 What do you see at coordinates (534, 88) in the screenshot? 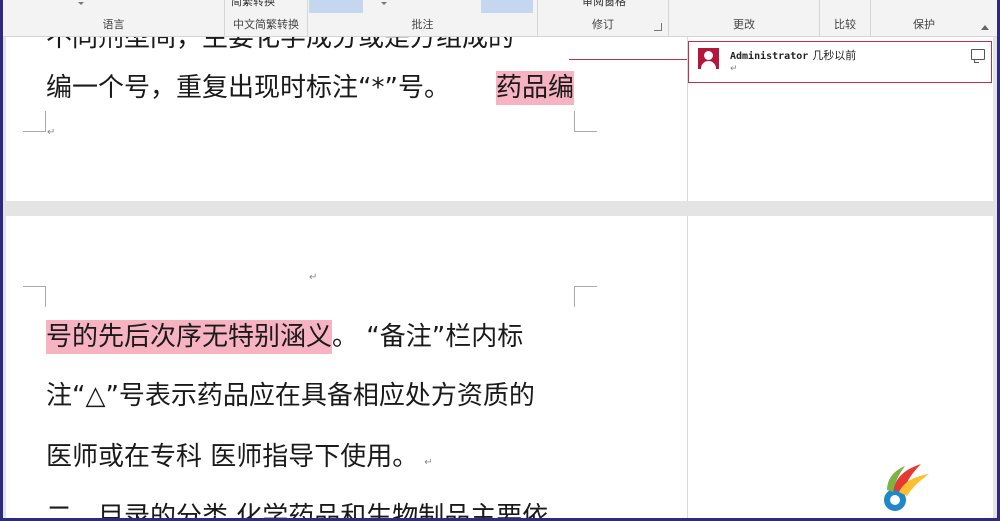
I see `commented-text-highlight: 药品编` at bounding box center [534, 88].